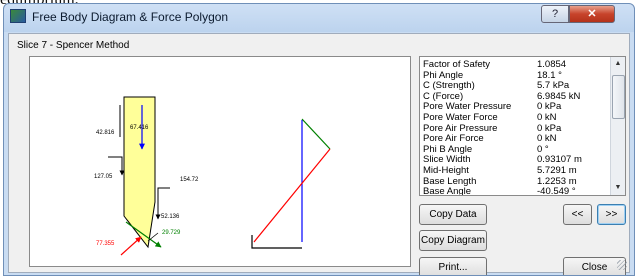  What do you see at coordinates (443, 75) in the screenshot?
I see `property-name: Phi Angle` at bounding box center [443, 75].